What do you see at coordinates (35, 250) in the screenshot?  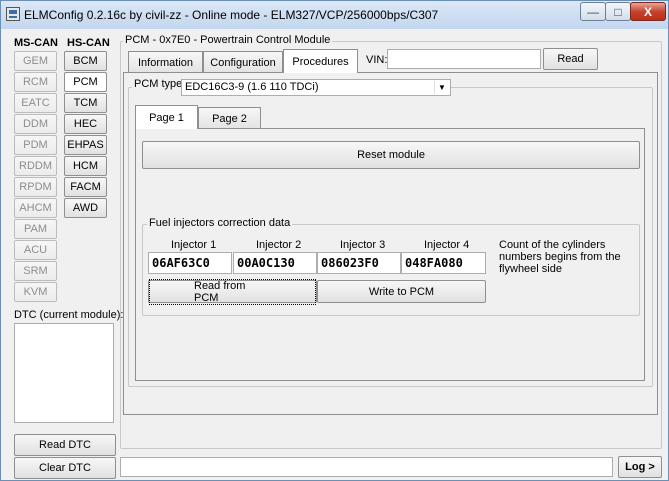 I see `module-button-acu: ACU` at bounding box center [35, 250].